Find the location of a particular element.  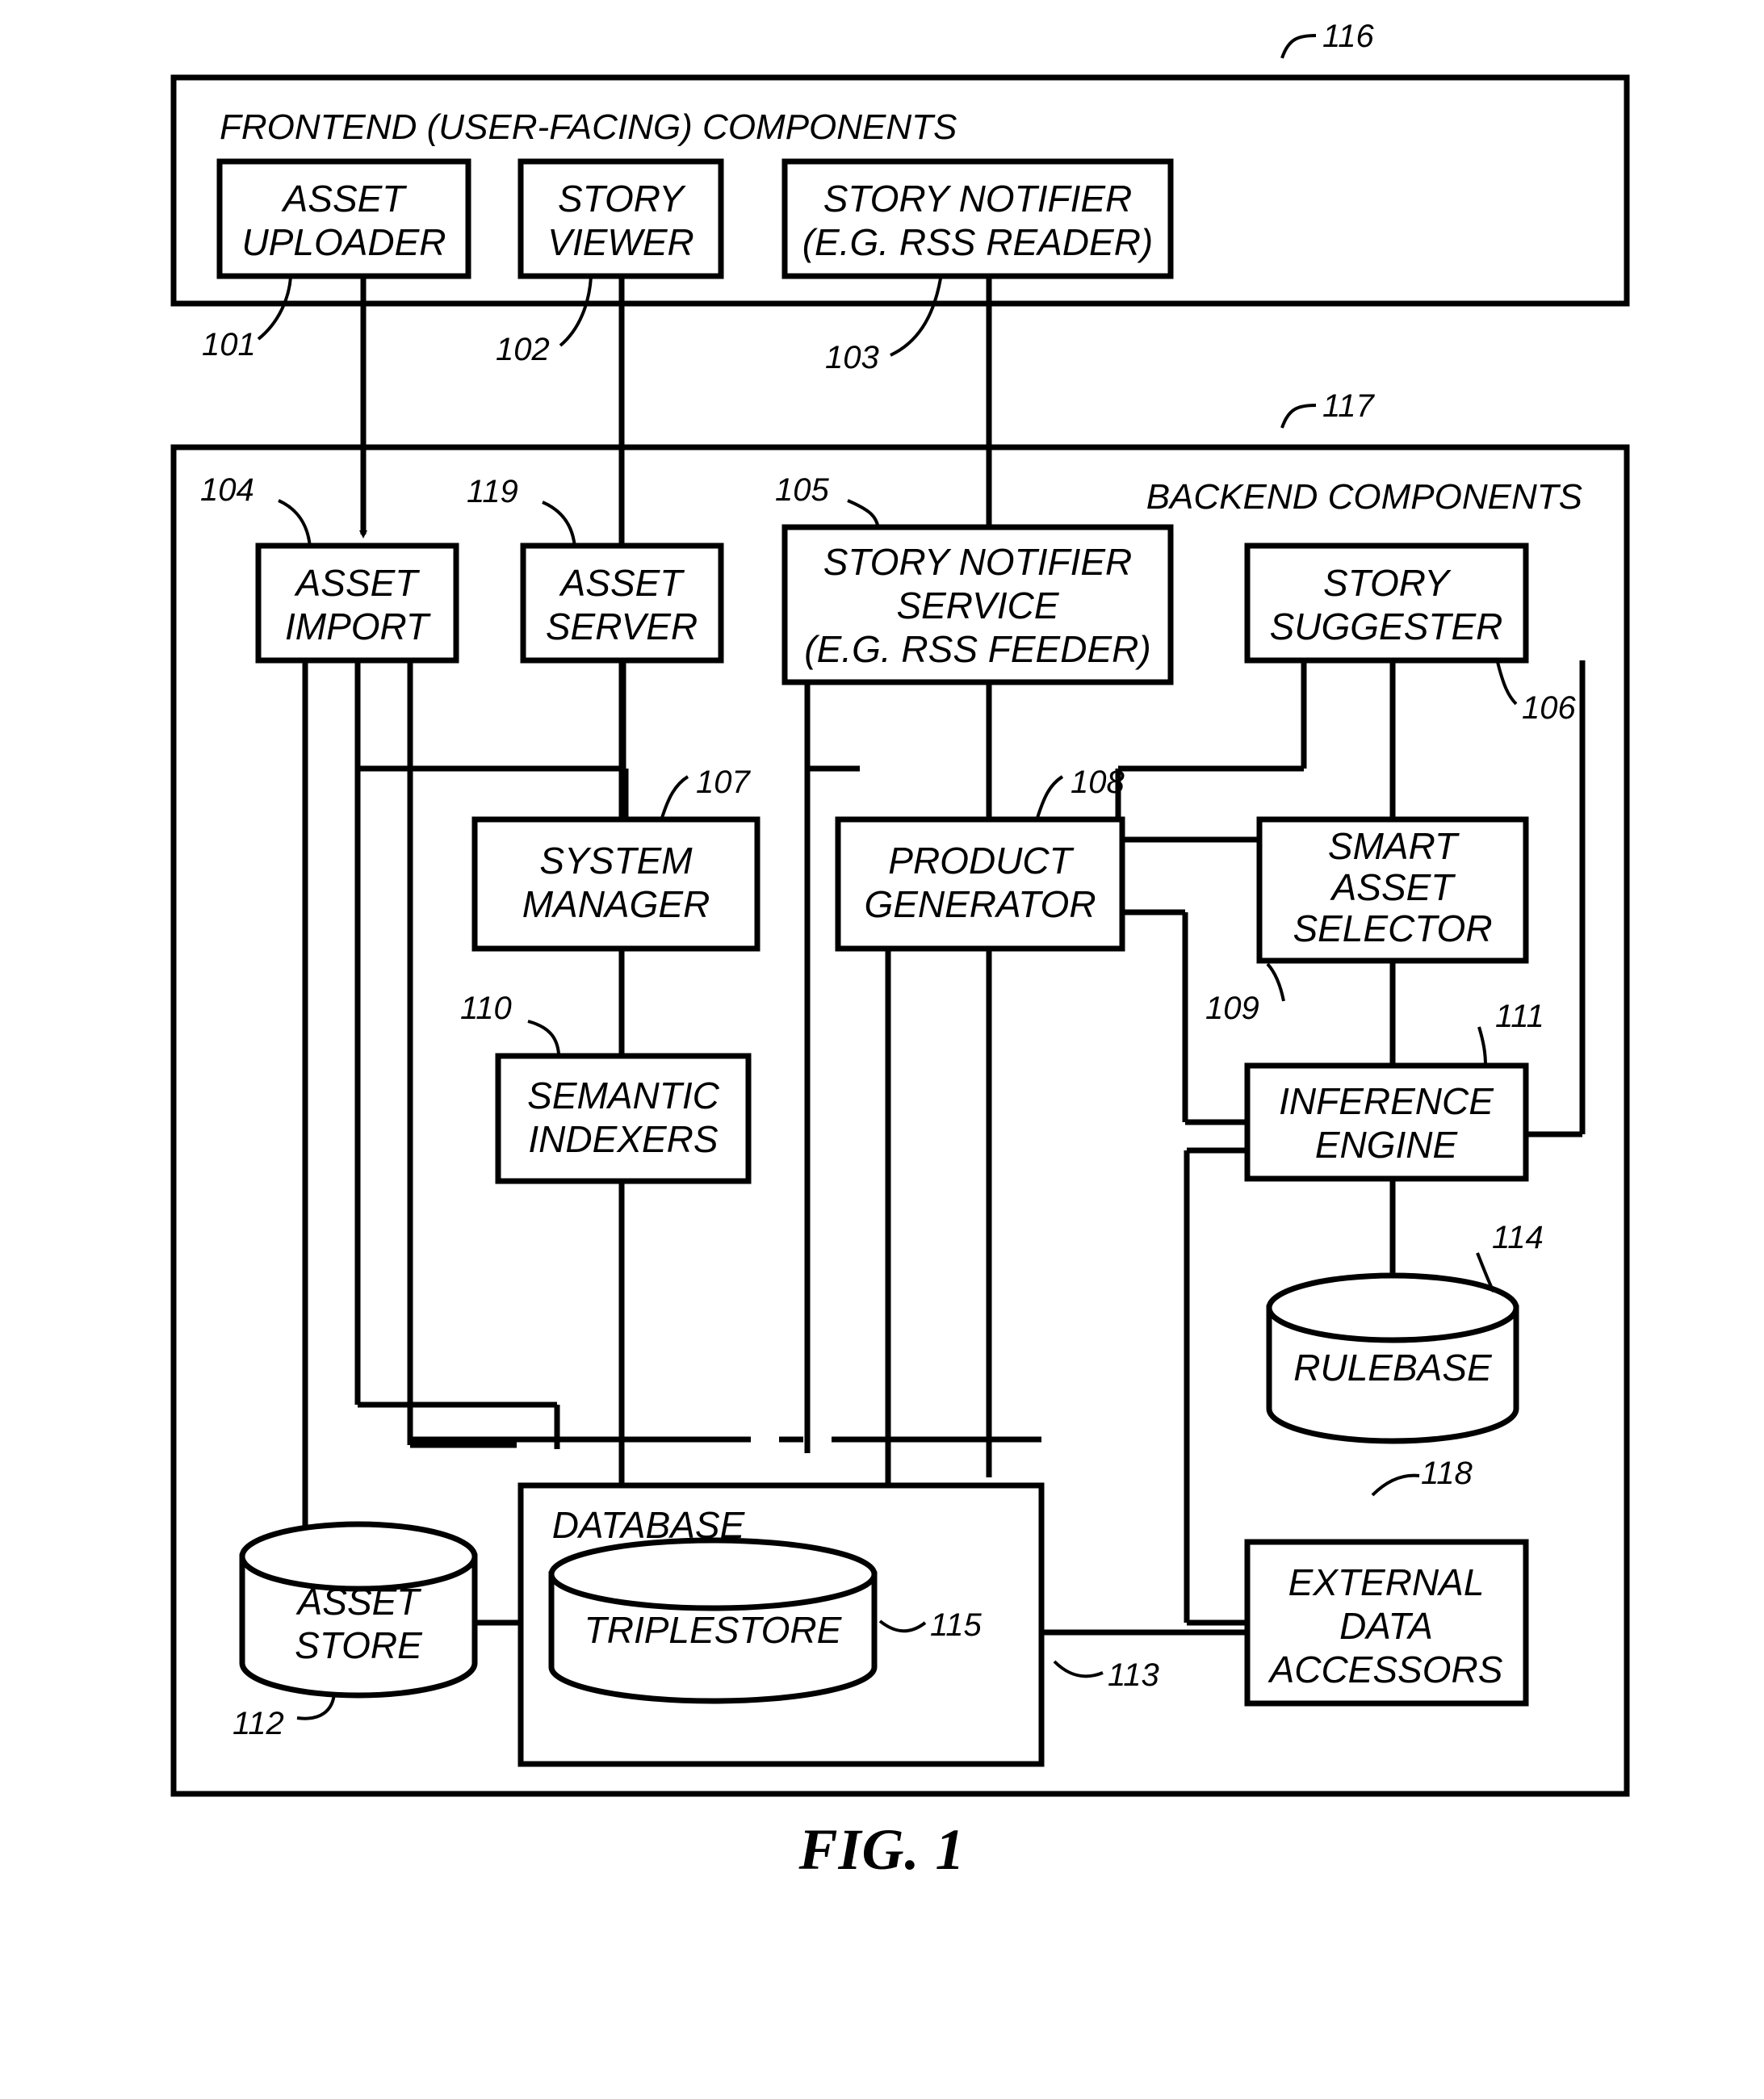

node-inference-engine: INFERENCE ENGINE is located at coordinates (1386, 1122).